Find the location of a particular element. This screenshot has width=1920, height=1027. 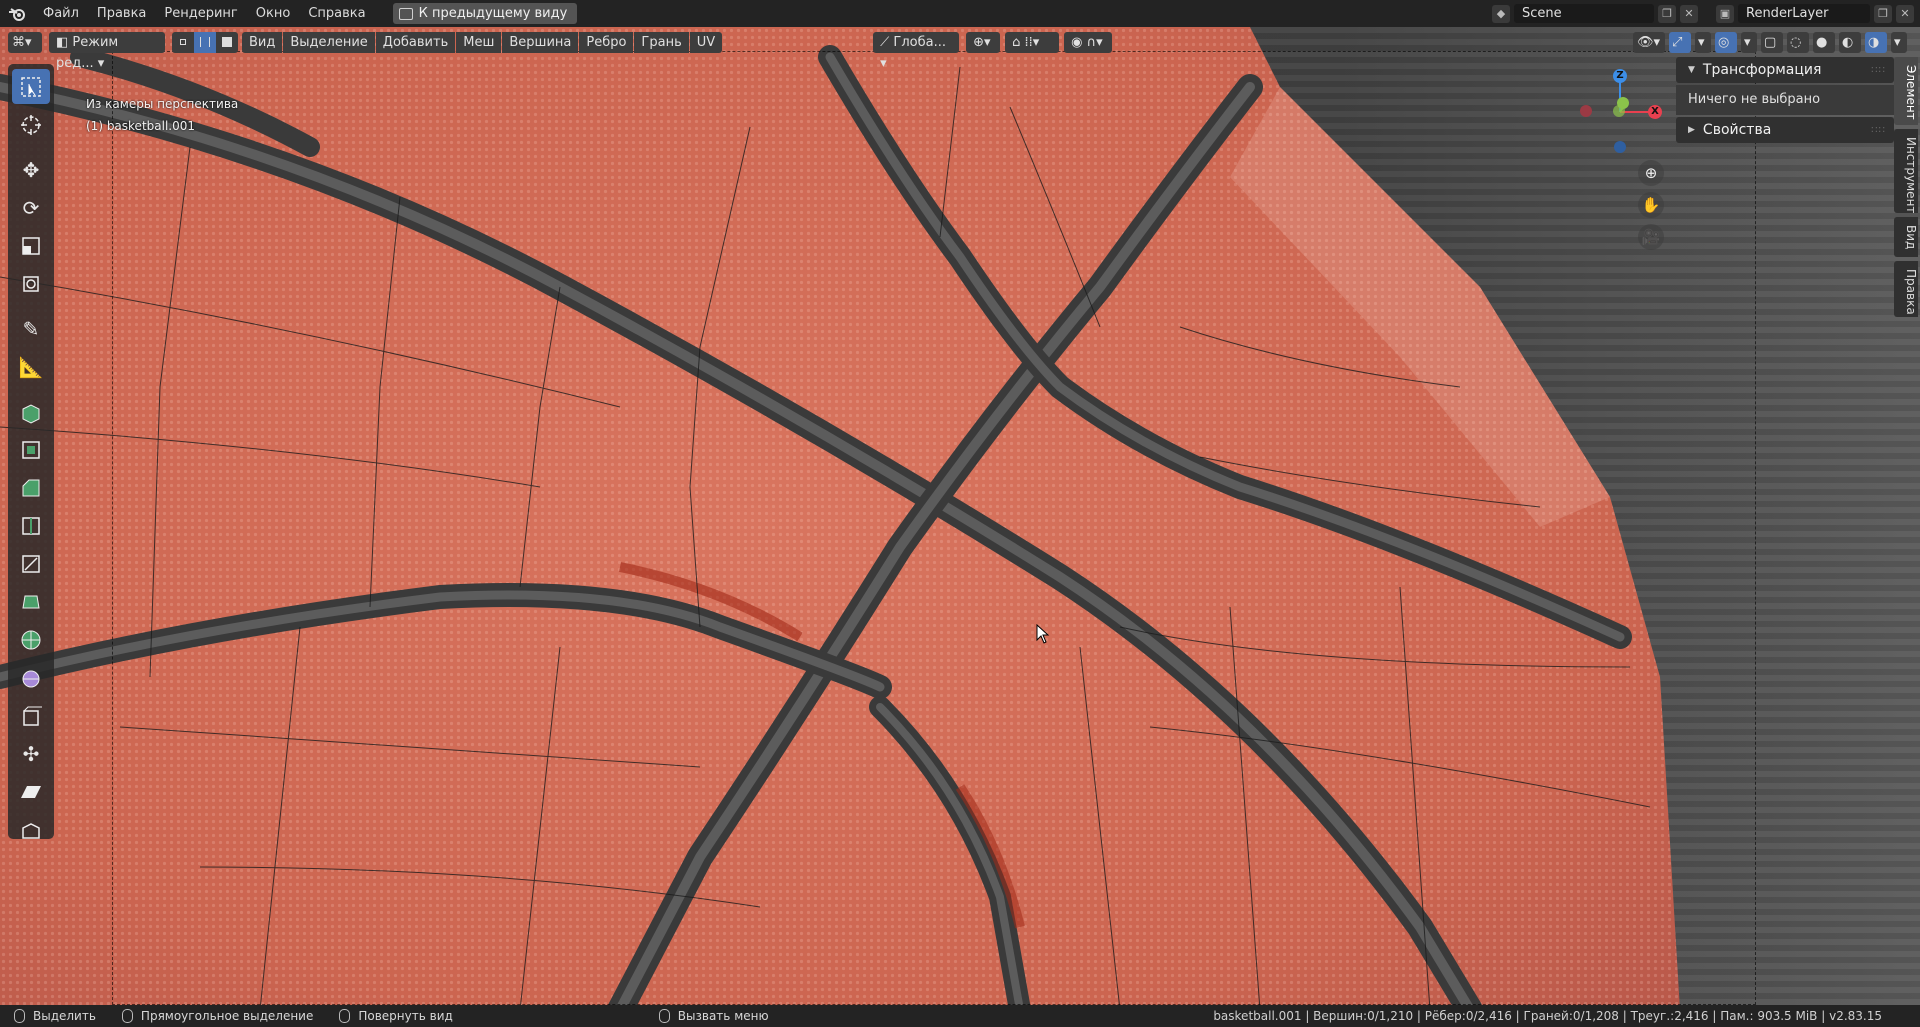

transform-panel-header: ▼ Трансформация ∷∷ is located at coordinates (1785, 70).